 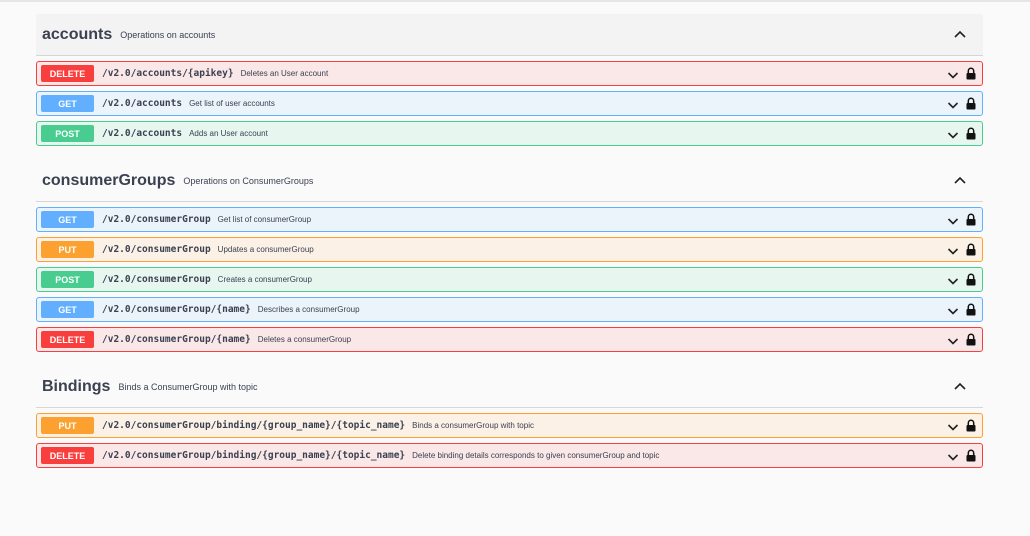 I want to click on operation-summary: Deletes a consumerGroup, so click(x=304, y=339).